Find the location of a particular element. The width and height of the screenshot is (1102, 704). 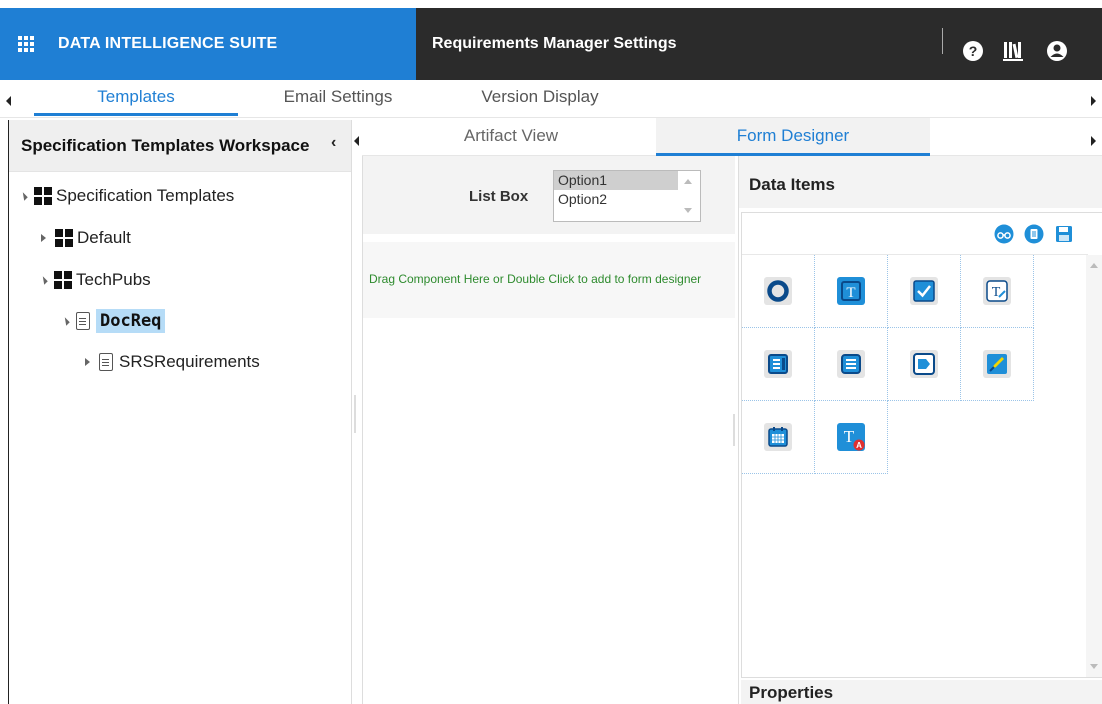

tree-node-label: Default is located at coordinates (104, 237).